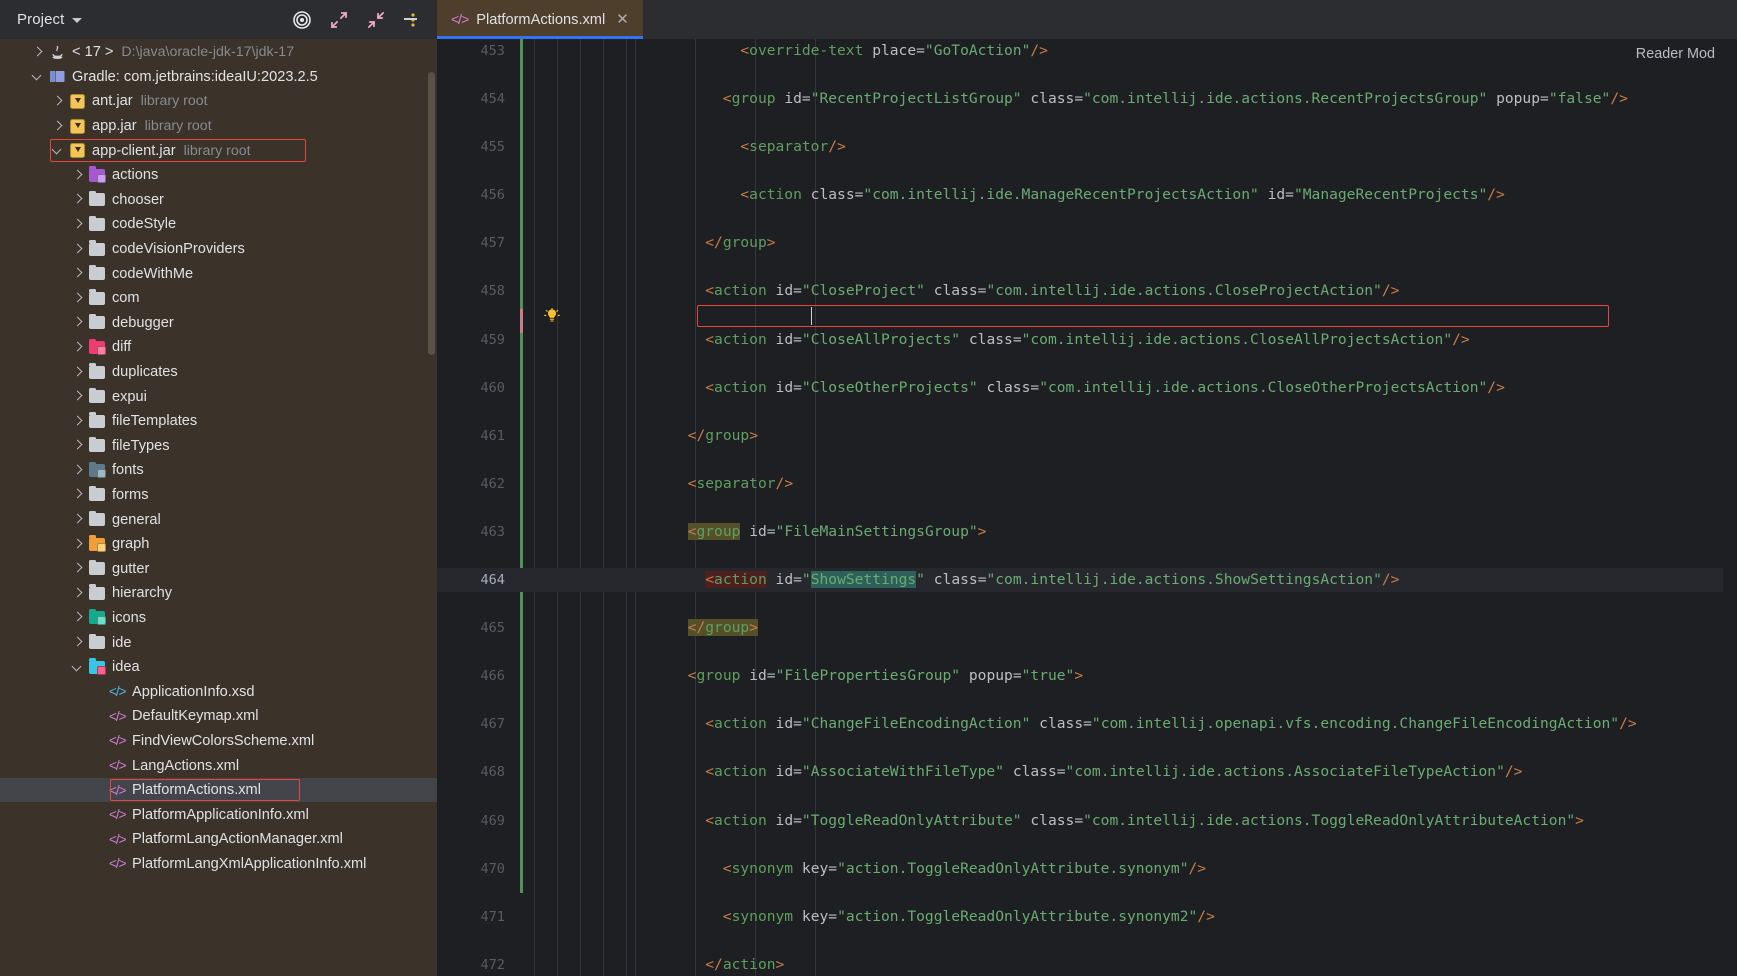  What do you see at coordinates (218, 618) in the screenshot?
I see `tree-item-icons: icons` at bounding box center [218, 618].